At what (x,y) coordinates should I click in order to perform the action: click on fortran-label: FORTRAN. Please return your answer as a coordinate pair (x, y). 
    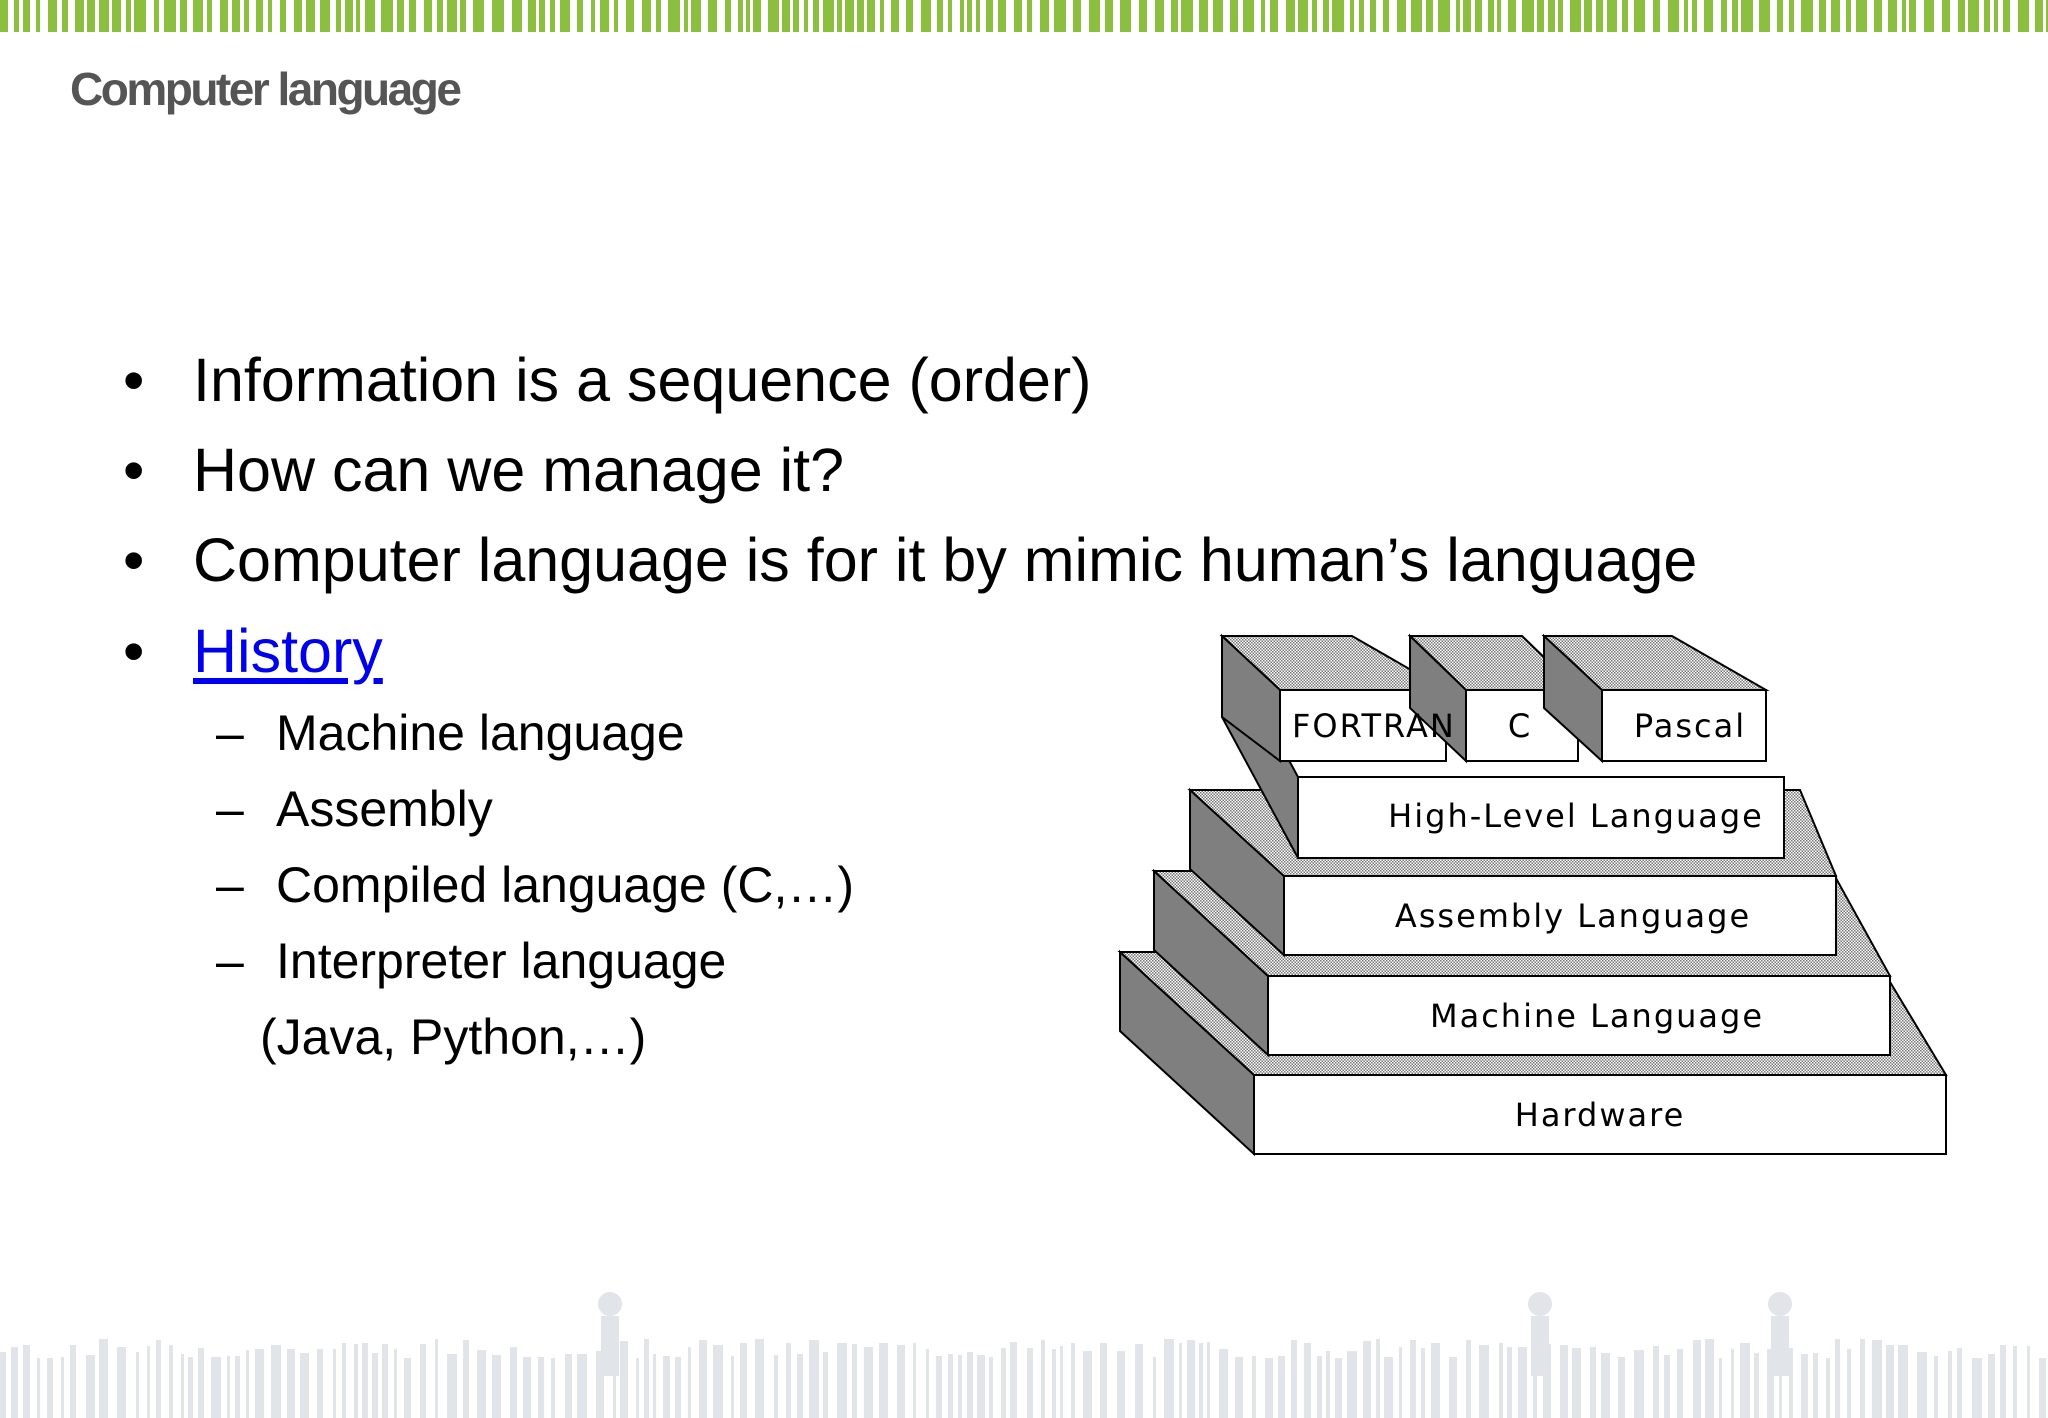
    Looking at the image, I should click on (1374, 726).